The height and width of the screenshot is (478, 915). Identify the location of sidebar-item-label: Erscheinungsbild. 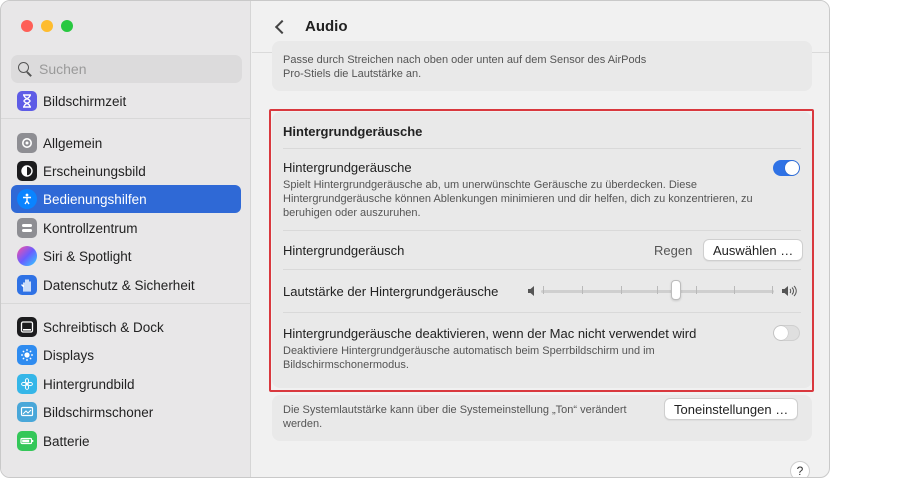
(94, 171).